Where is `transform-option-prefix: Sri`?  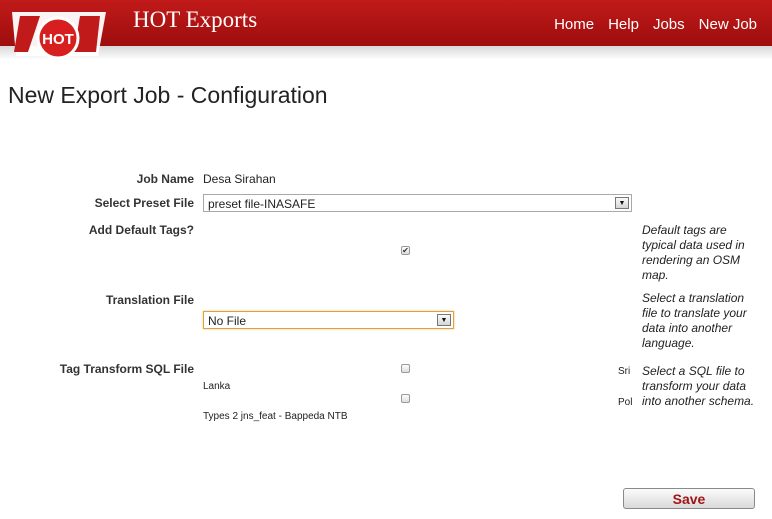 transform-option-prefix: Sri is located at coordinates (624, 371).